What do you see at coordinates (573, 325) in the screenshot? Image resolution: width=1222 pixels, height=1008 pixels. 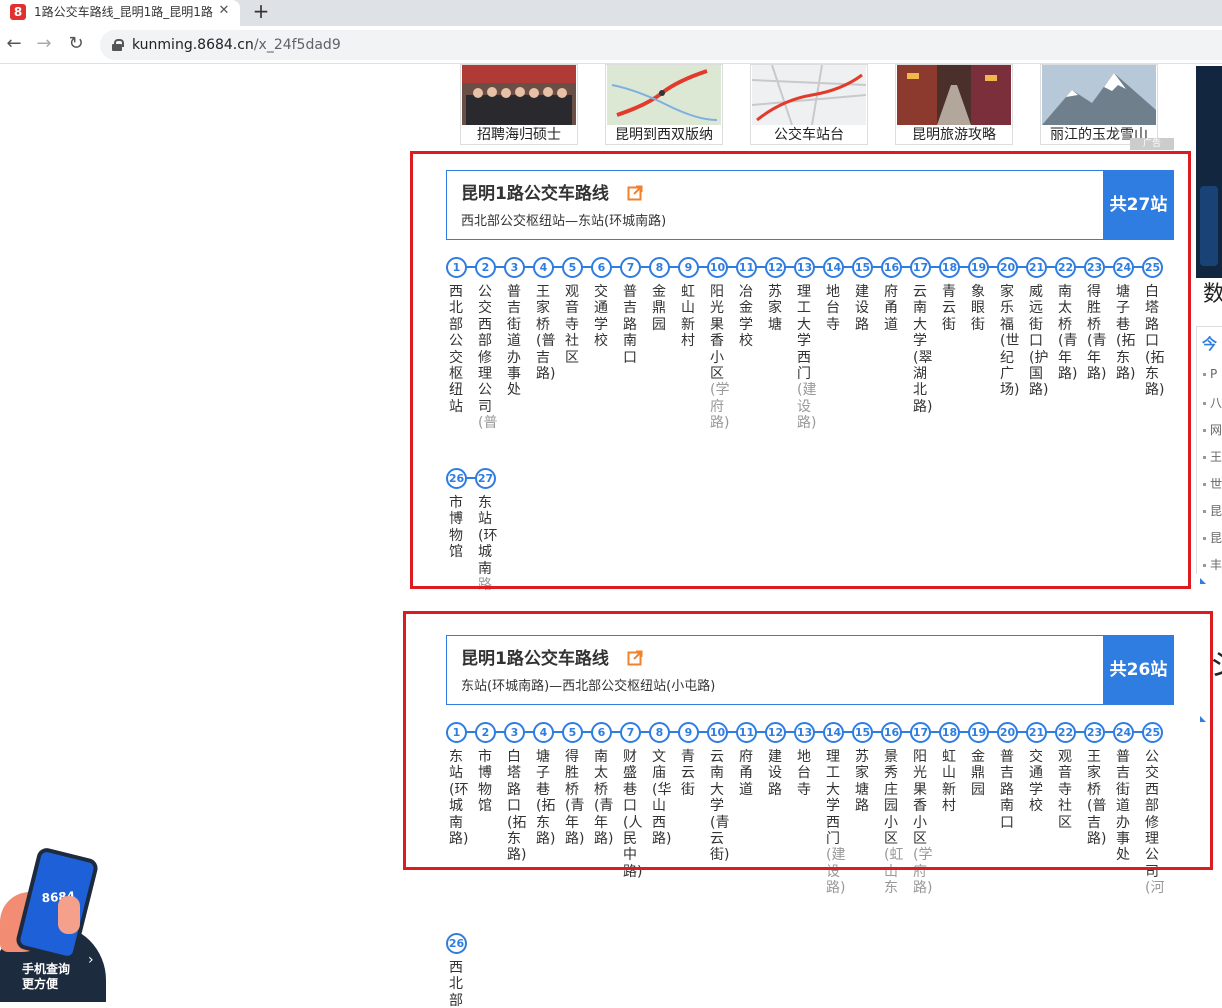 I see `station-name: 观音寺社区` at bounding box center [573, 325].